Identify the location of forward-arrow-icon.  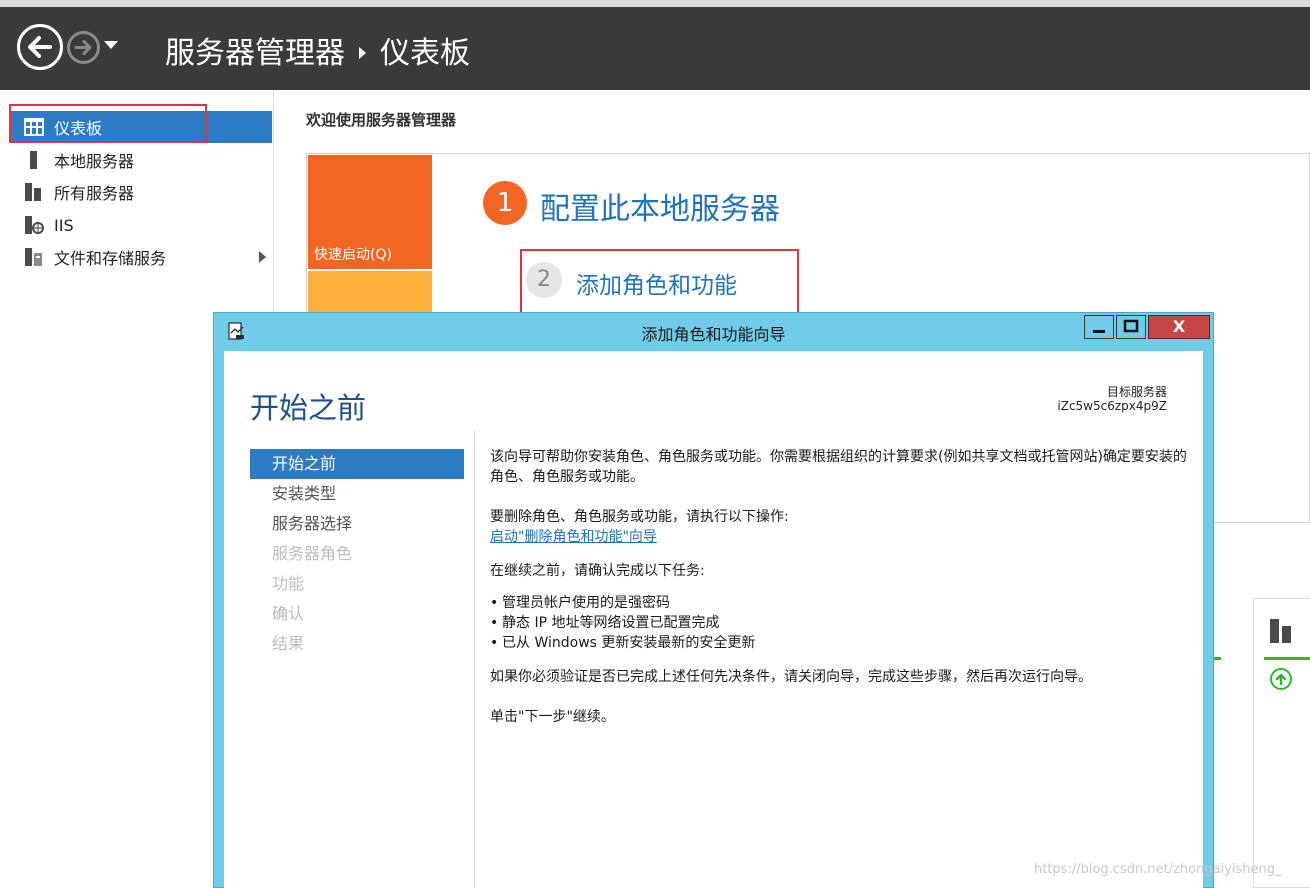
(83, 47).